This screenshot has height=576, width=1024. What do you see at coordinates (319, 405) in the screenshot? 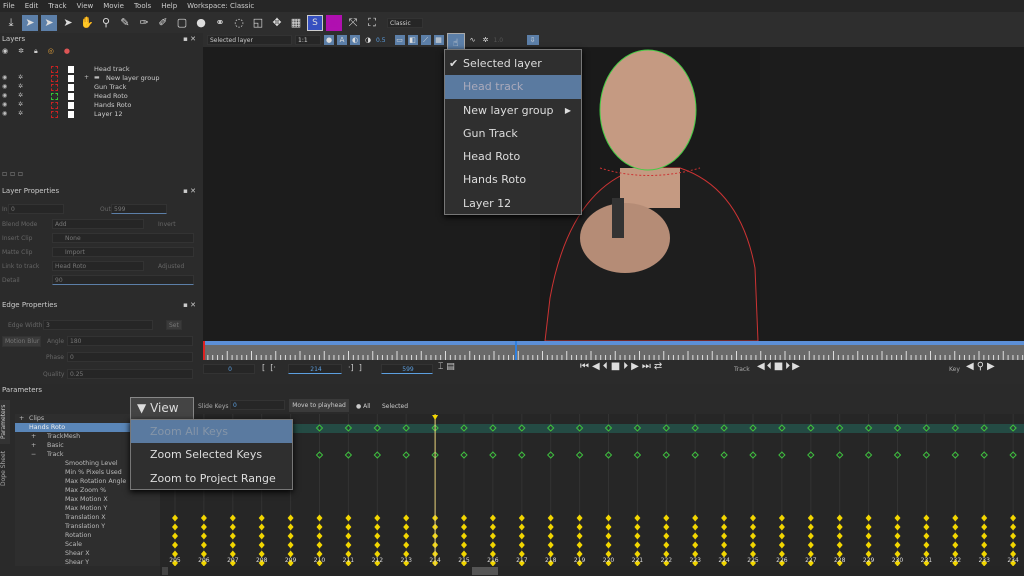
I see `move-to-playhead-button: Move to playhead` at bounding box center [319, 405].